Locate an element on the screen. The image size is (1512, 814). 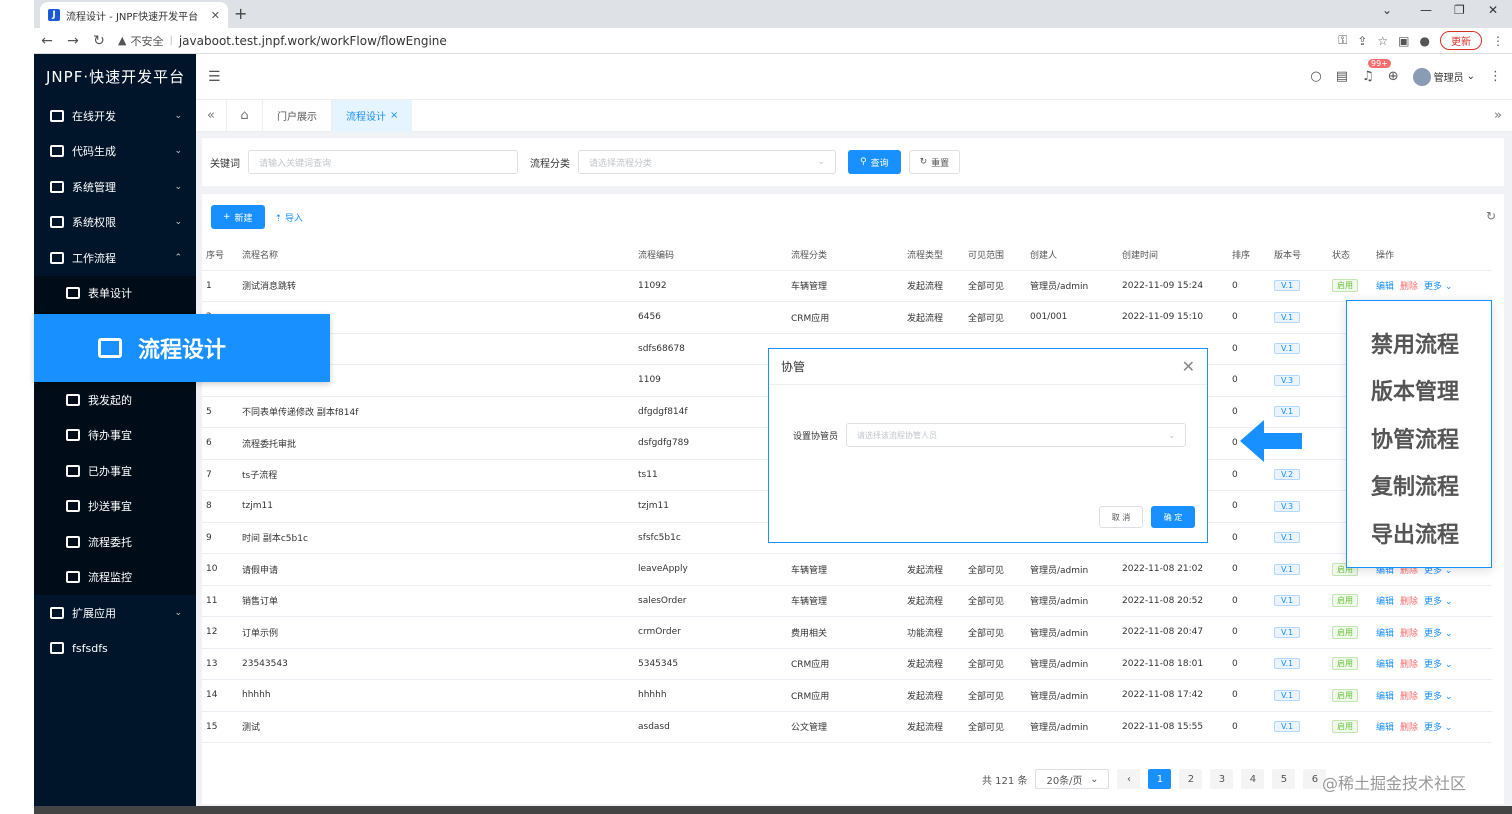
keyword-input: 请输入关键词查询 is located at coordinates (383, 162).